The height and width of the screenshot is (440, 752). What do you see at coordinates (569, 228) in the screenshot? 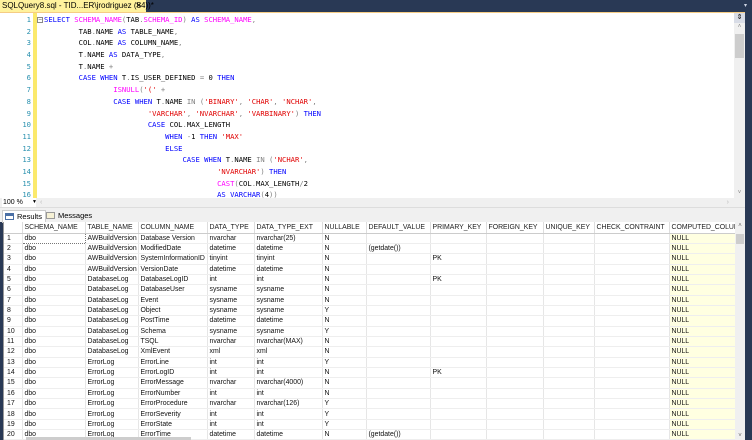
I see `column-header: UNIQUE_KEY` at bounding box center [569, 228].